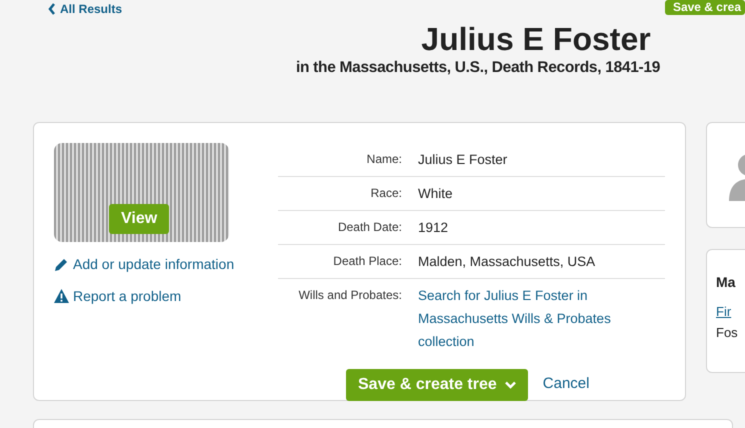 This screenshot has height=428, width=745. I want to click on wills-search-link: Search for Julius E Foster in Massachusetts Wills & Probates collection, so click(541, 318).